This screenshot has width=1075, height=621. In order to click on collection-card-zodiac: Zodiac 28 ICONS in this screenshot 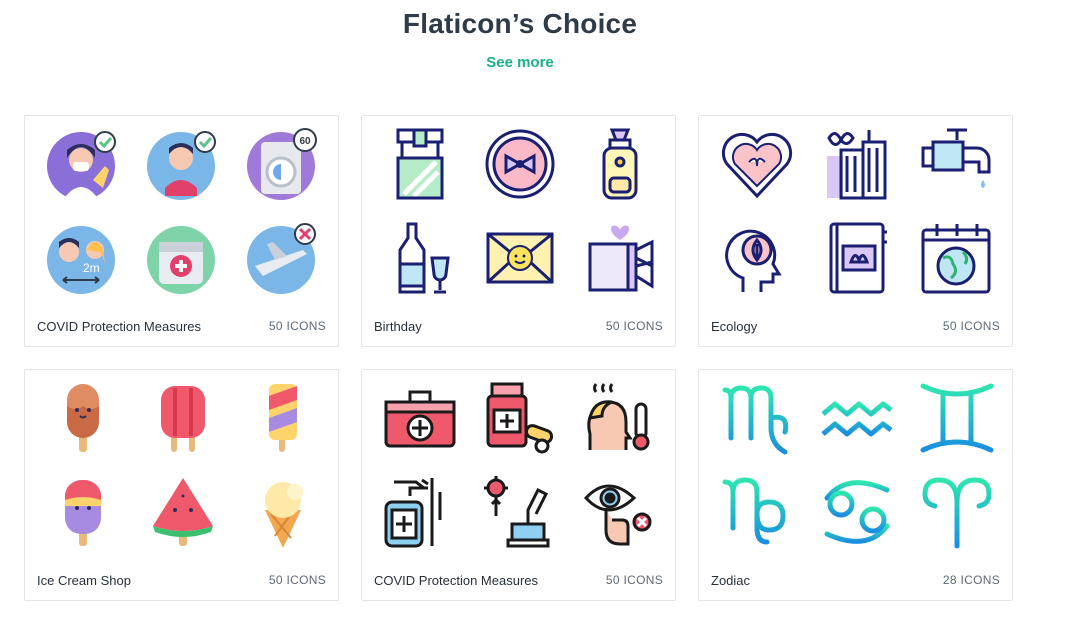, I will do `click(855, 485)`.